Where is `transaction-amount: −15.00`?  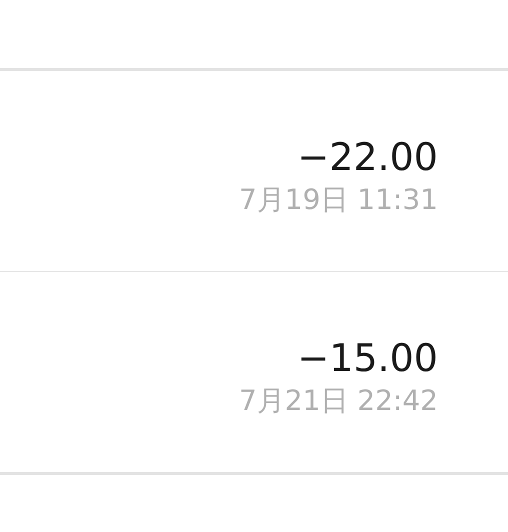
transaction-amount: −15.00 is located at coordinates (367, 358).